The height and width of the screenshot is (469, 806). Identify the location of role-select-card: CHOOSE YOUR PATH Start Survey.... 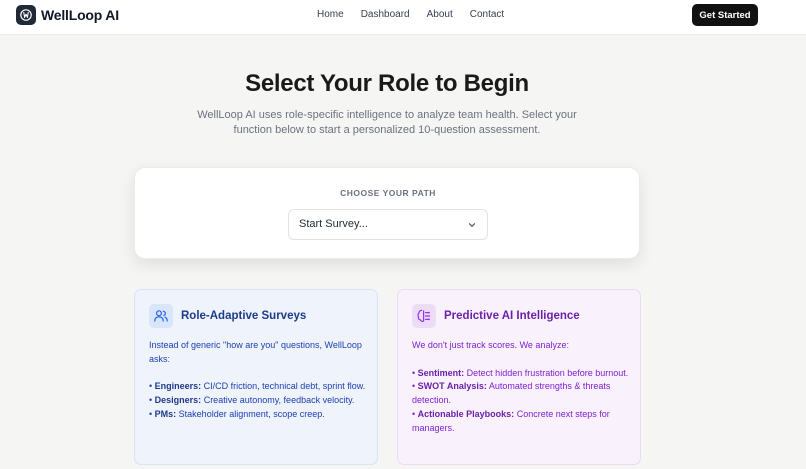
(387, 213).